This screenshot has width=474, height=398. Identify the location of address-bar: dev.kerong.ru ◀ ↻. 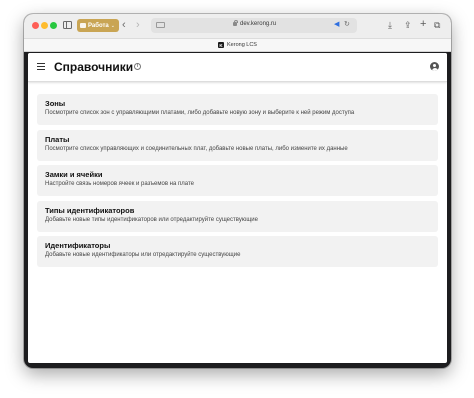
(254, 25).